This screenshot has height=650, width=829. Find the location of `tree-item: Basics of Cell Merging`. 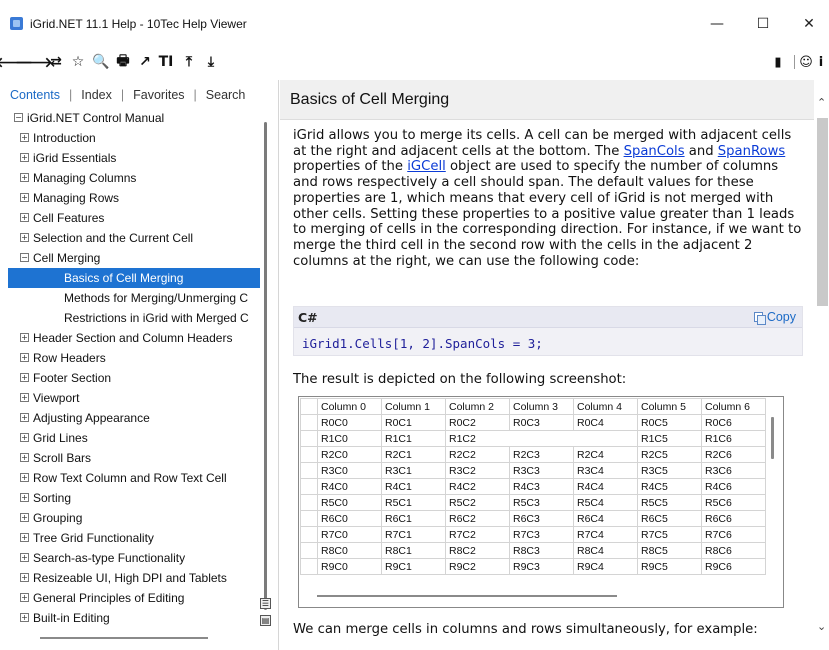

tree-item: Basics of Cell Merging is located at coordinates (134, 278).